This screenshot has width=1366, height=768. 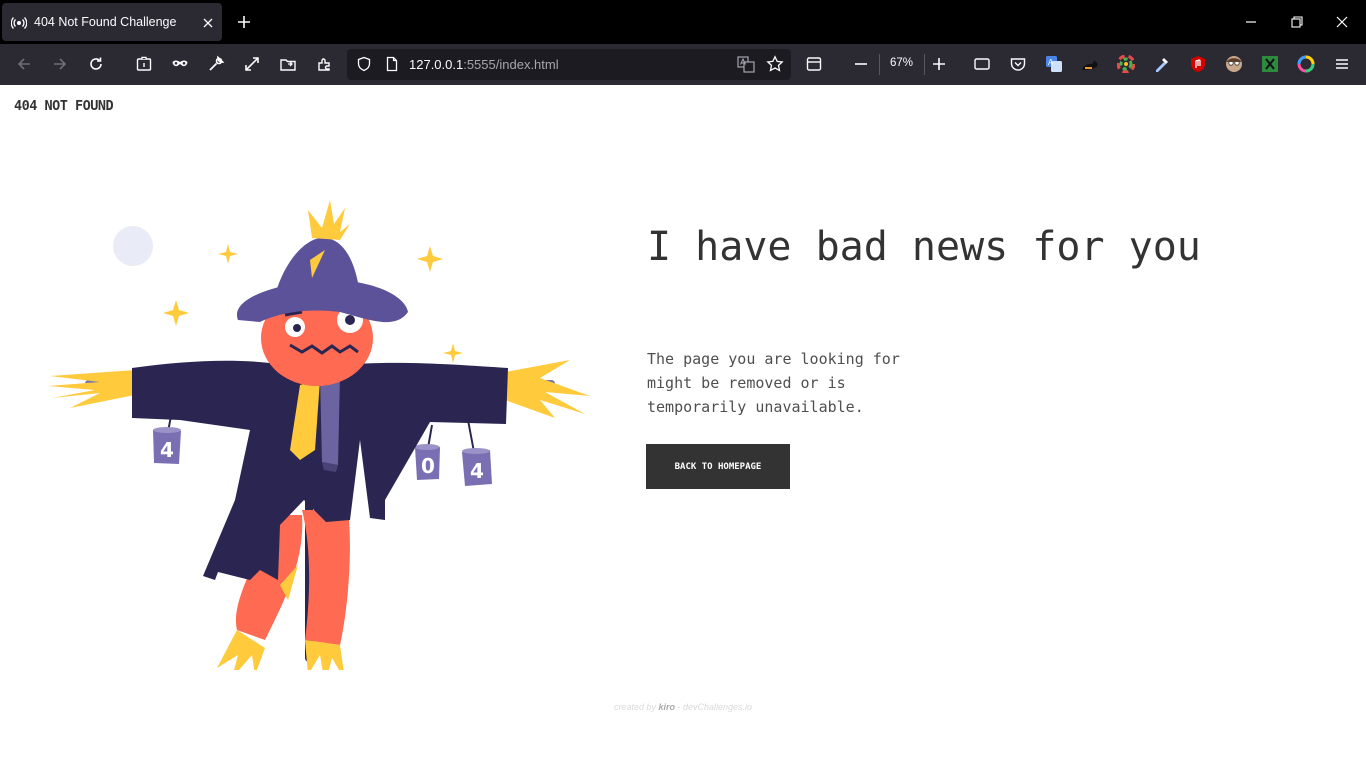 What do you see at coordinates (746, 64) in the screenshot?
I see `translate-icon` at bounding box center [746, 64].